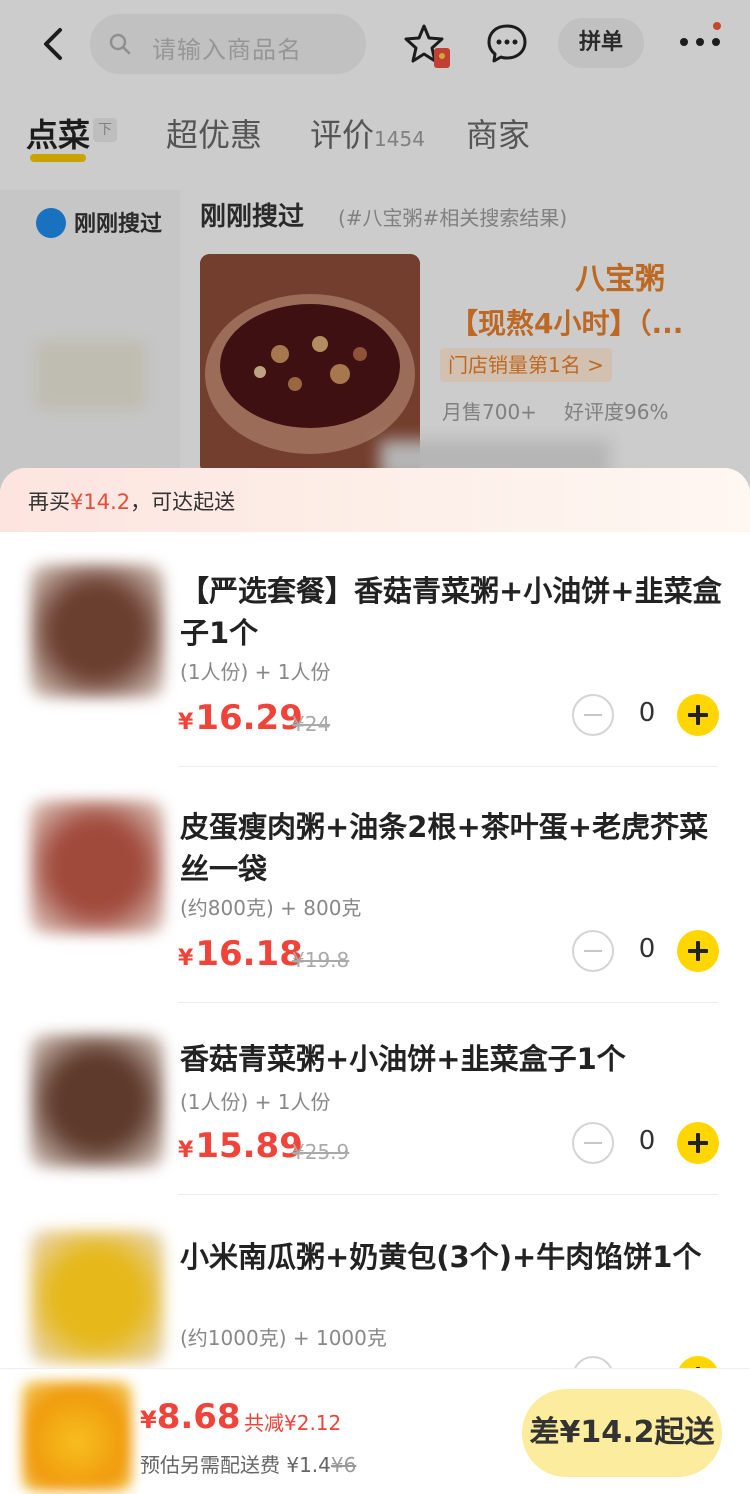 The image size is (750, 1494). What do you see at coordinates (49, 502) in the screenshot?
I see `notice-prefix: 再买` at bounding box center [49, 502].